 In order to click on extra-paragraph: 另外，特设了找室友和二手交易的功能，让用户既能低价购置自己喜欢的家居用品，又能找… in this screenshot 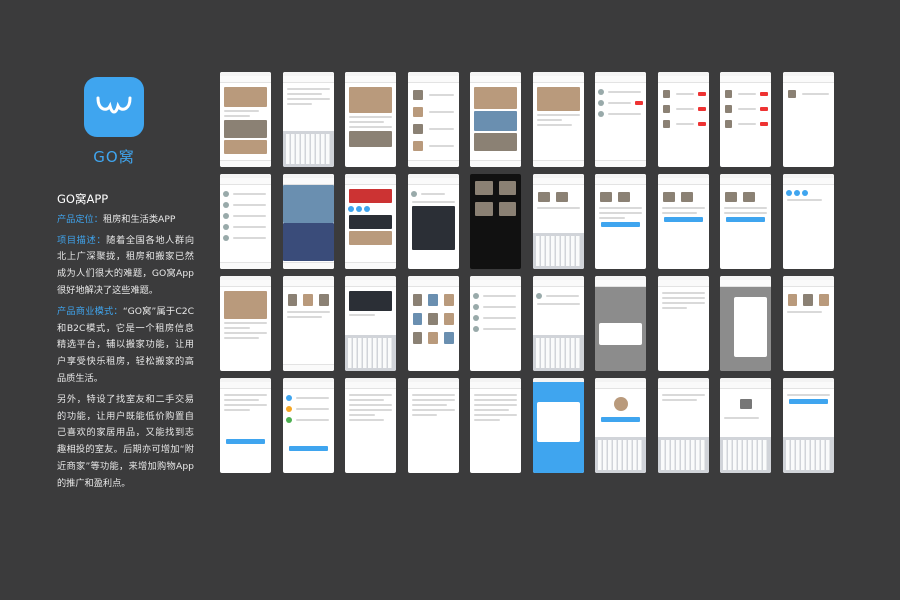, I will do `click(125, 441)`.